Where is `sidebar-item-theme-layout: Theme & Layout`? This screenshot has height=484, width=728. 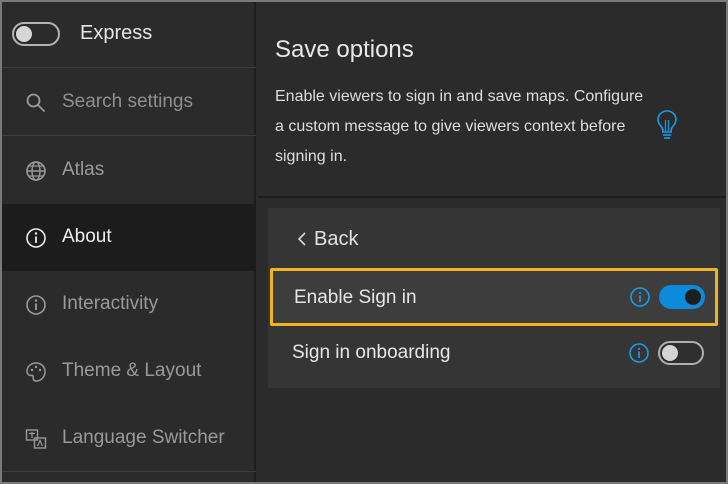
sidebar-item-theme-layout: Theme & Layout is located at coordinates (129, 371).